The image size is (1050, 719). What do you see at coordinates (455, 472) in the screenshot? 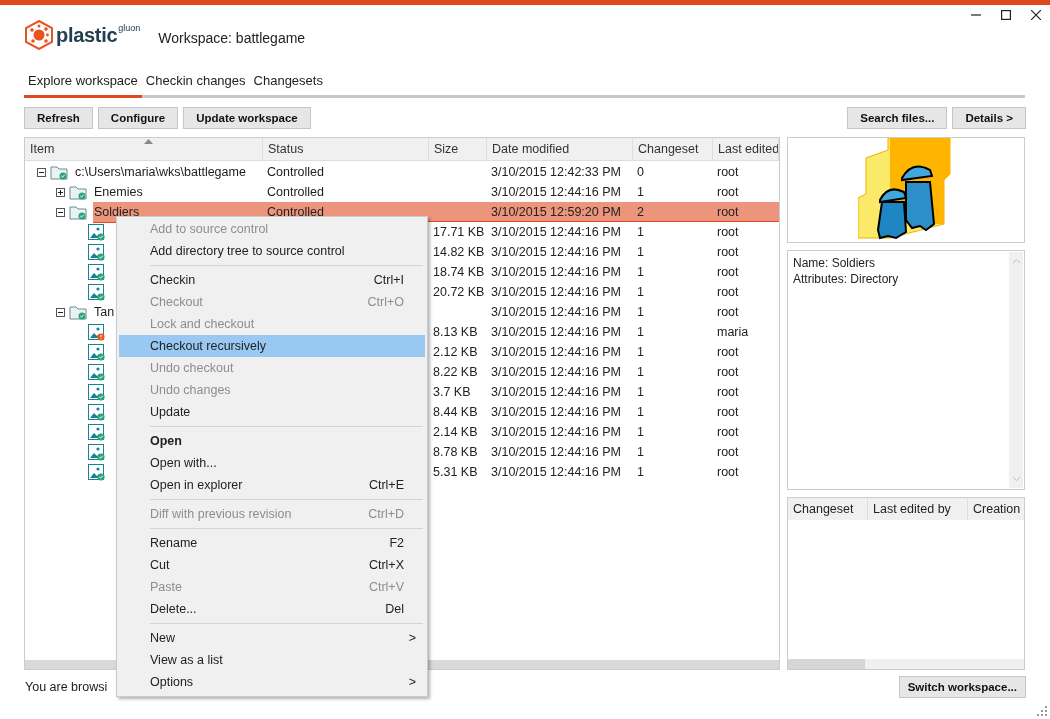
I see `table-cell-text: 5.31 KB` at bounding box center [455, 472].